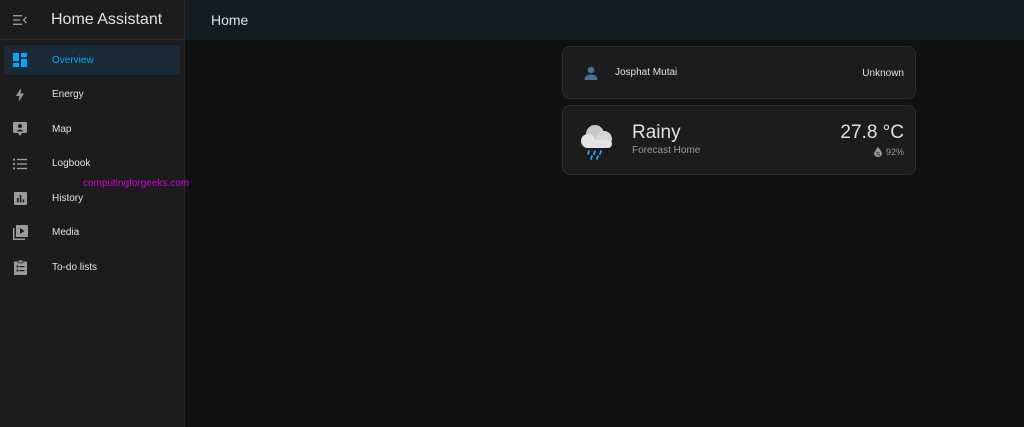 This screenshot has width=1024, height=427. I want to click on weather-humidity: 92%, so click(888, 152).